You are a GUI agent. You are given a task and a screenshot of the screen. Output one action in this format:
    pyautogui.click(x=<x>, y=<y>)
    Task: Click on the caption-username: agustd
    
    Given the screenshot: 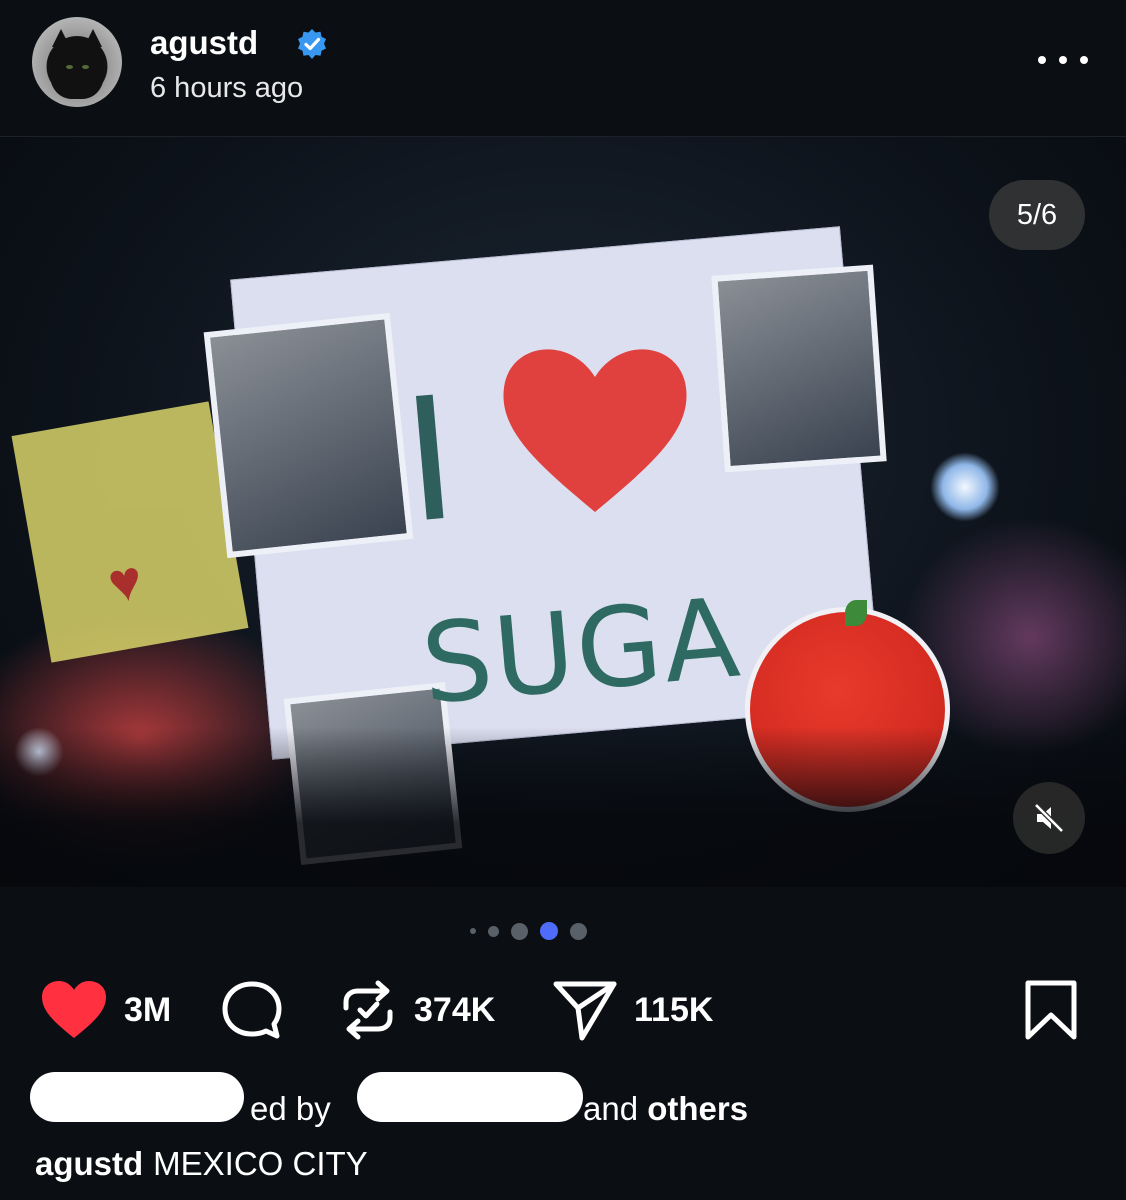 What is the action you would take?
    pyautogui.click(x=89, y=1163)
    